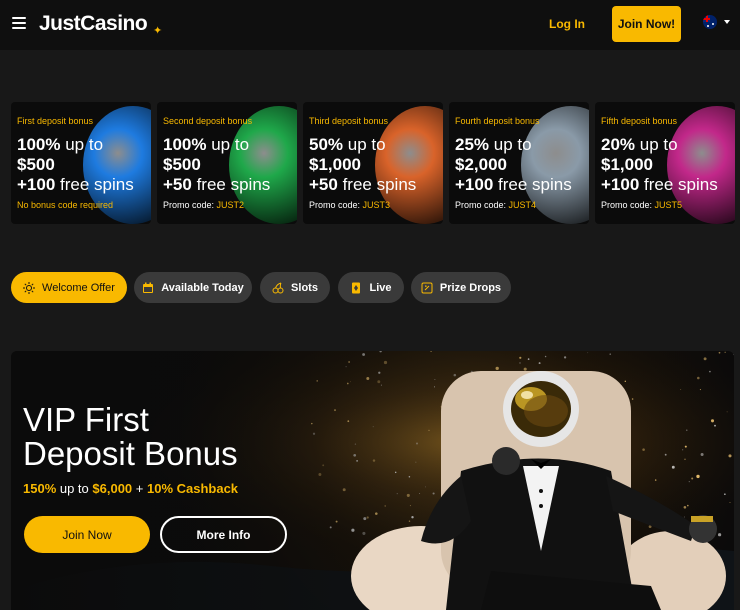 Image resolution: width=740 pixels, height=610 pixels. I want to click on filter-chip-slots: Slots, so click(295, 287).